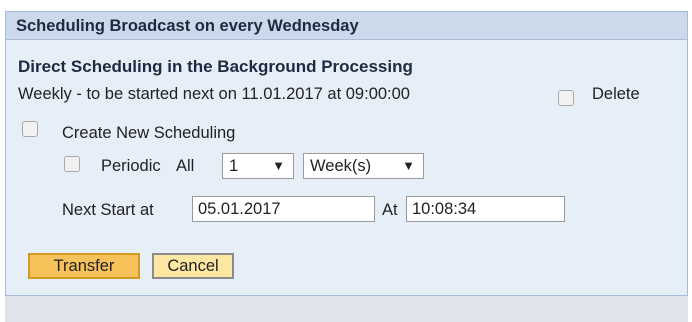 The image size is (692, 322). What do you see at coordinates (185, 166) in the screenshot?
I see `all-label: All` at bounding box center [185, 166].